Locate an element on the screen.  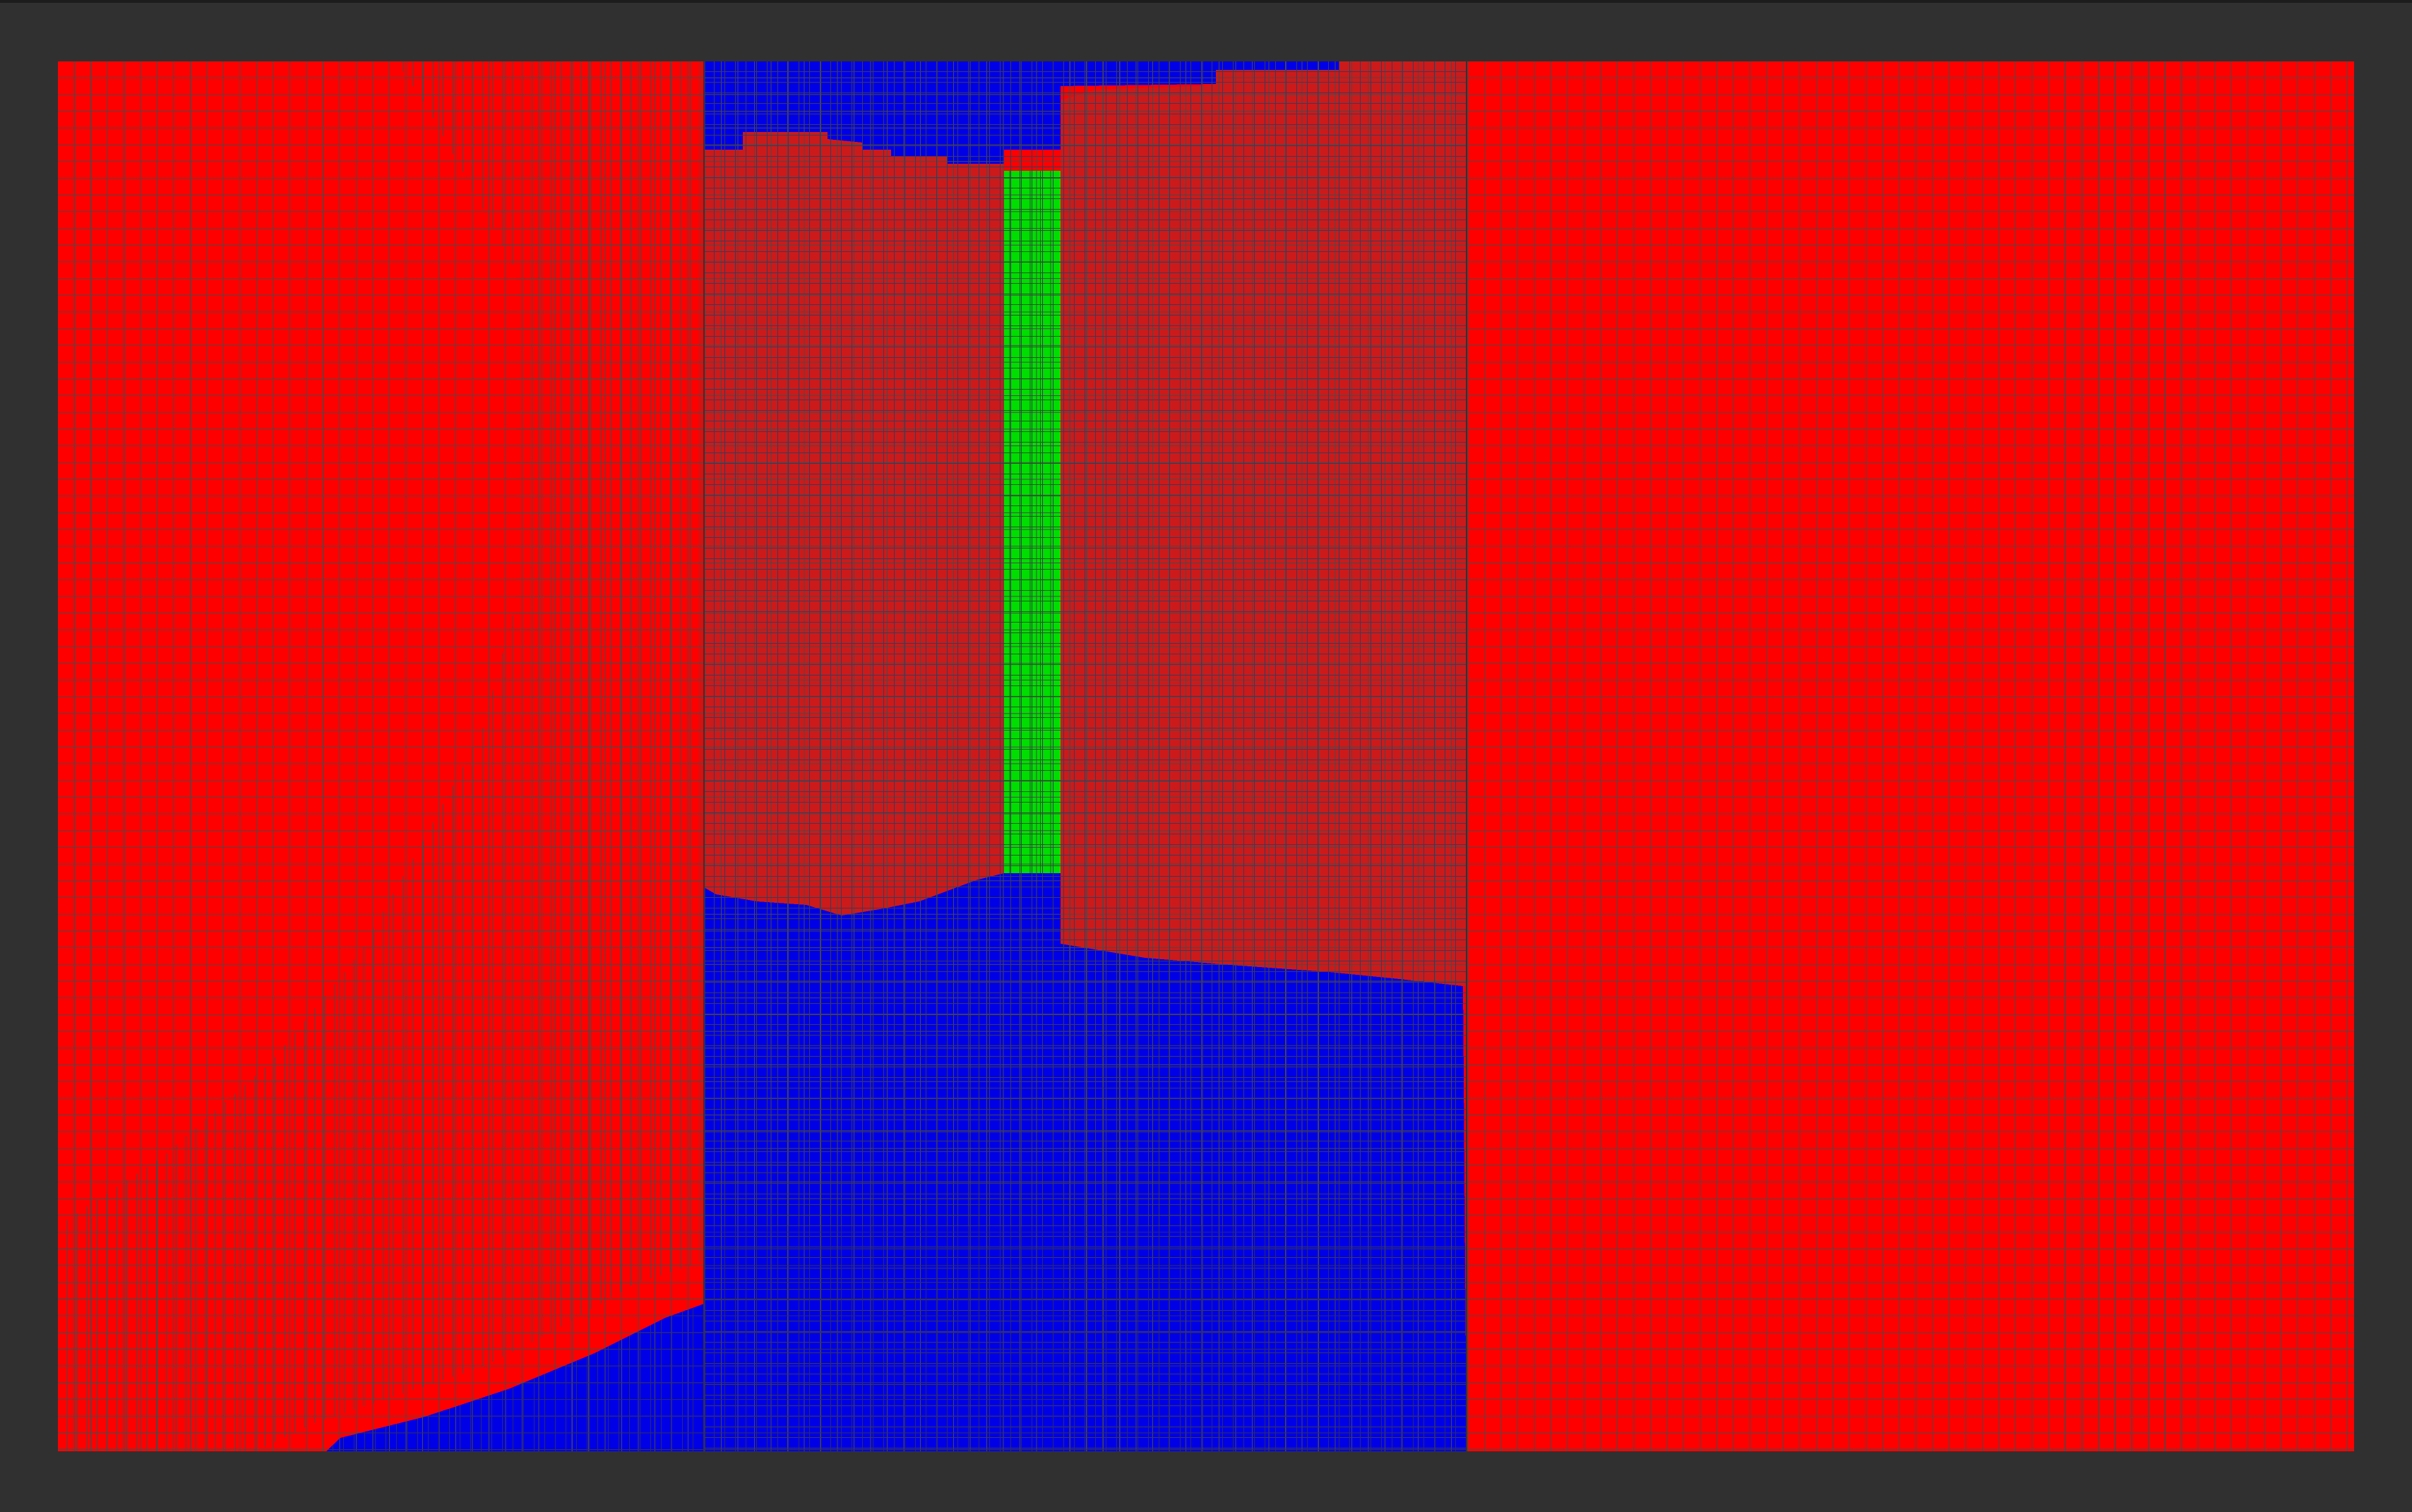
window-top-border is located at coordinates (1206, 1).